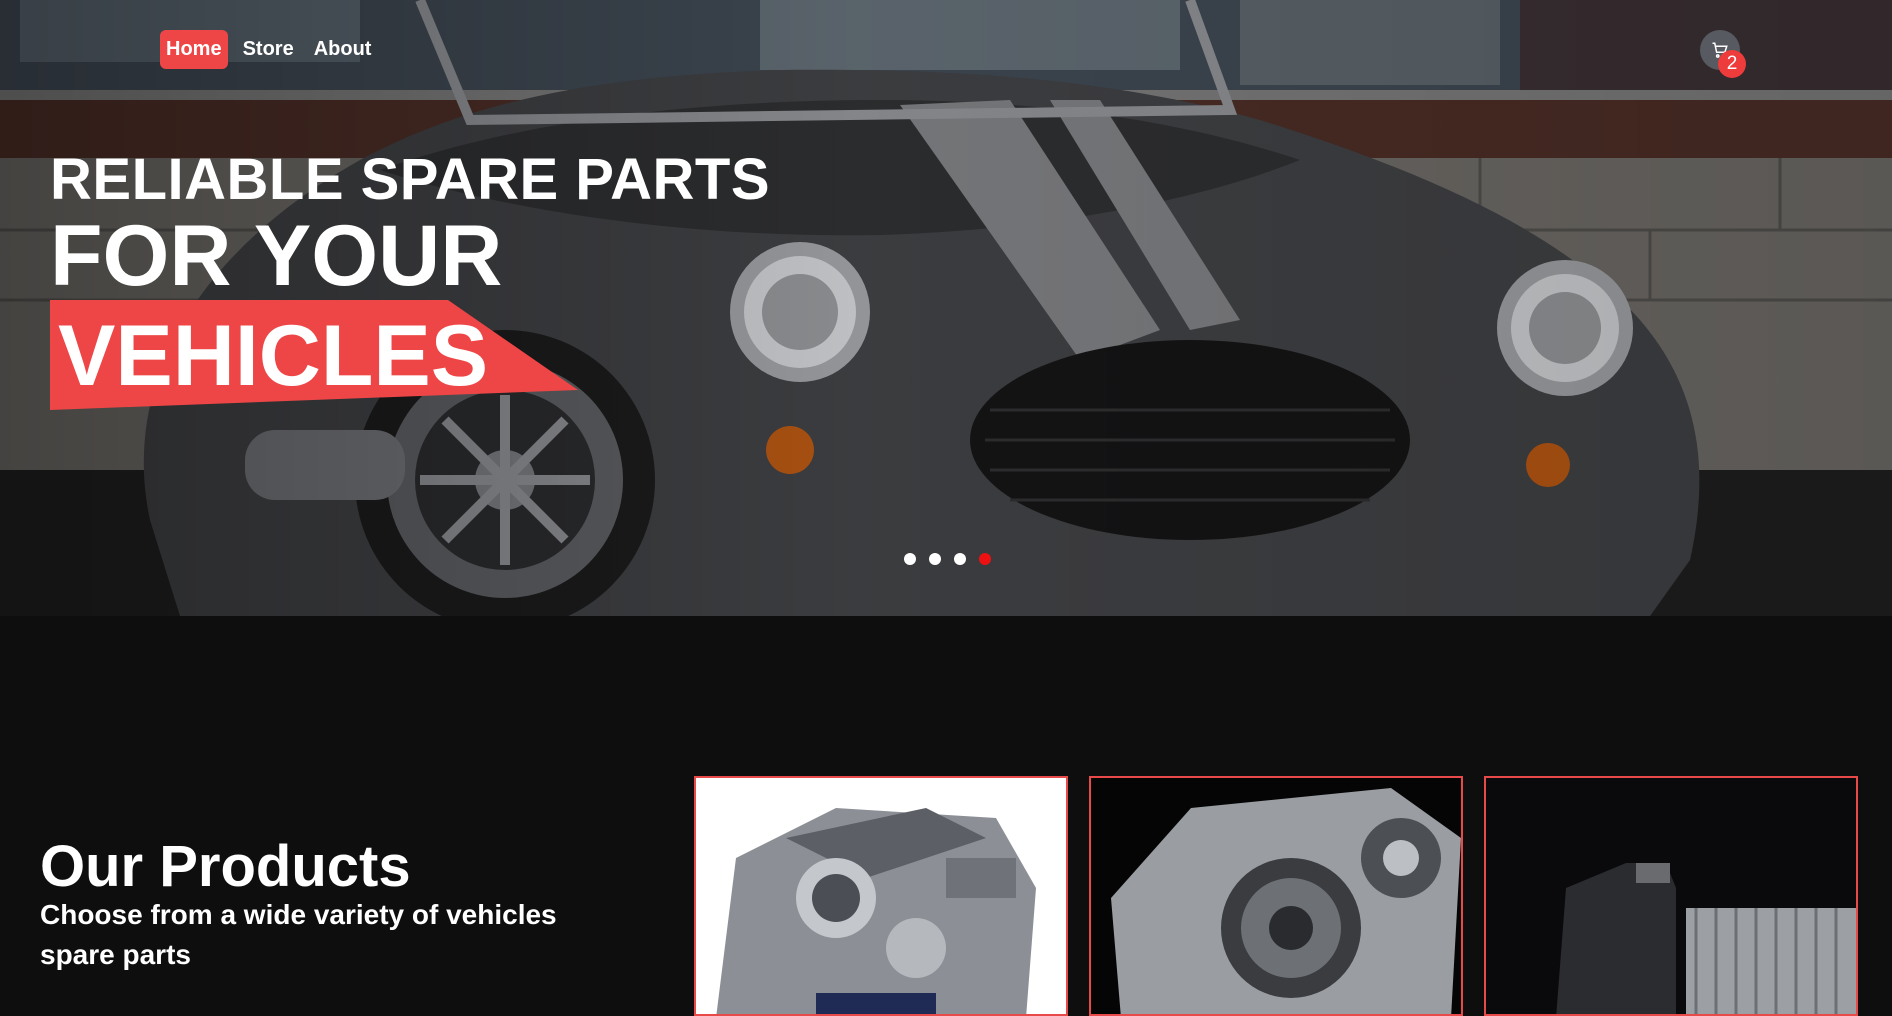 The image size is (1892, 1016). What do you see at coordinates (225, 866) in the screenshot?
I see `products-heading: Our Products` at bounding box center [225, 866].